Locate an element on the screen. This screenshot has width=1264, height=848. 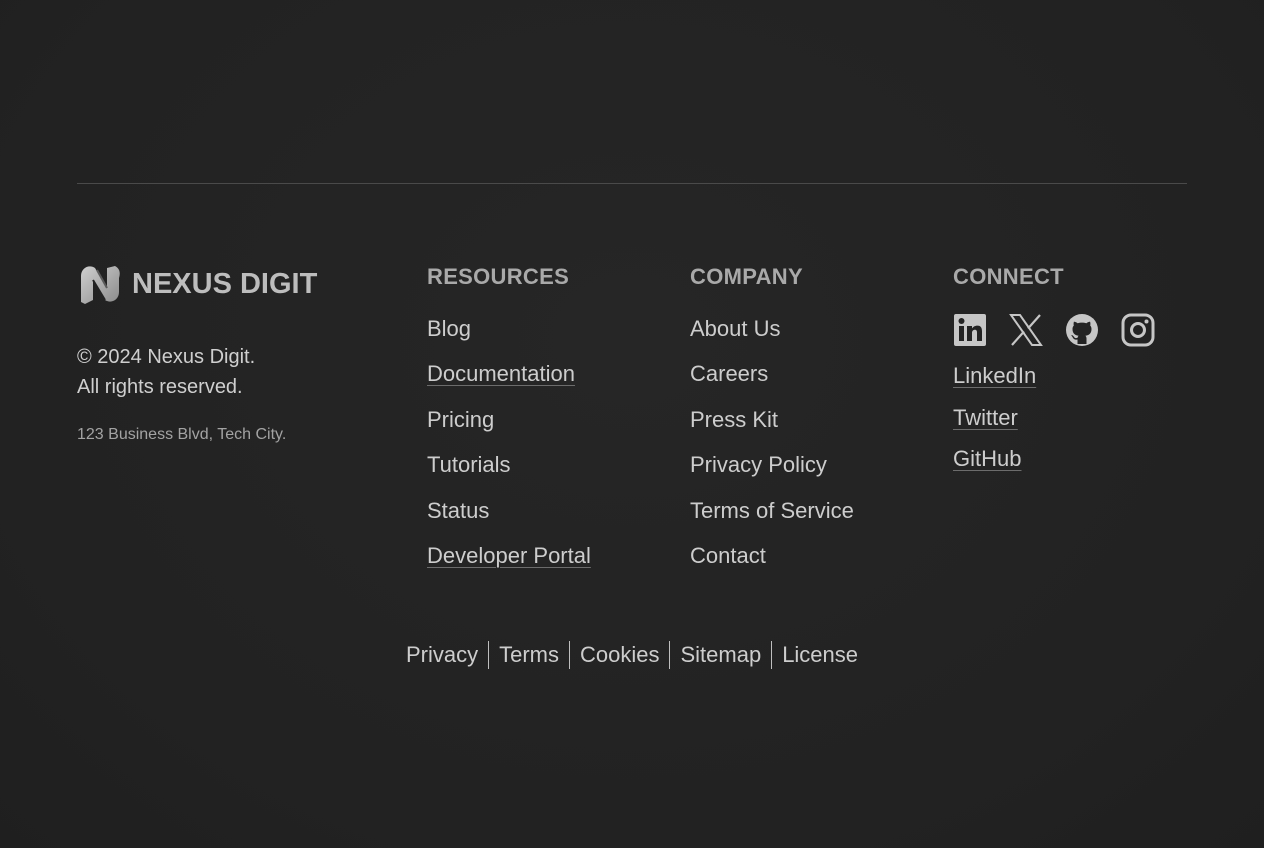
link-label: Tutorials is located at coordinates (469, 465).